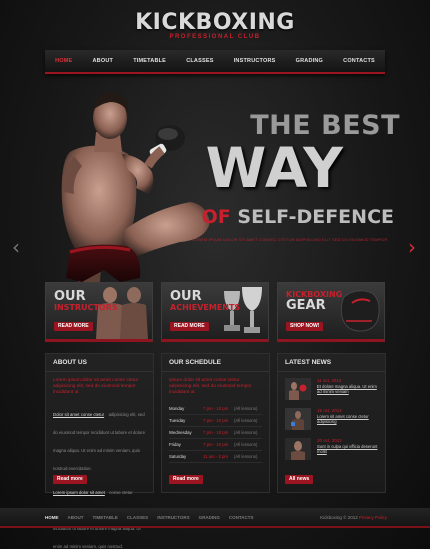  I want to click on about-title: ABOUT US, so click(99, 363).